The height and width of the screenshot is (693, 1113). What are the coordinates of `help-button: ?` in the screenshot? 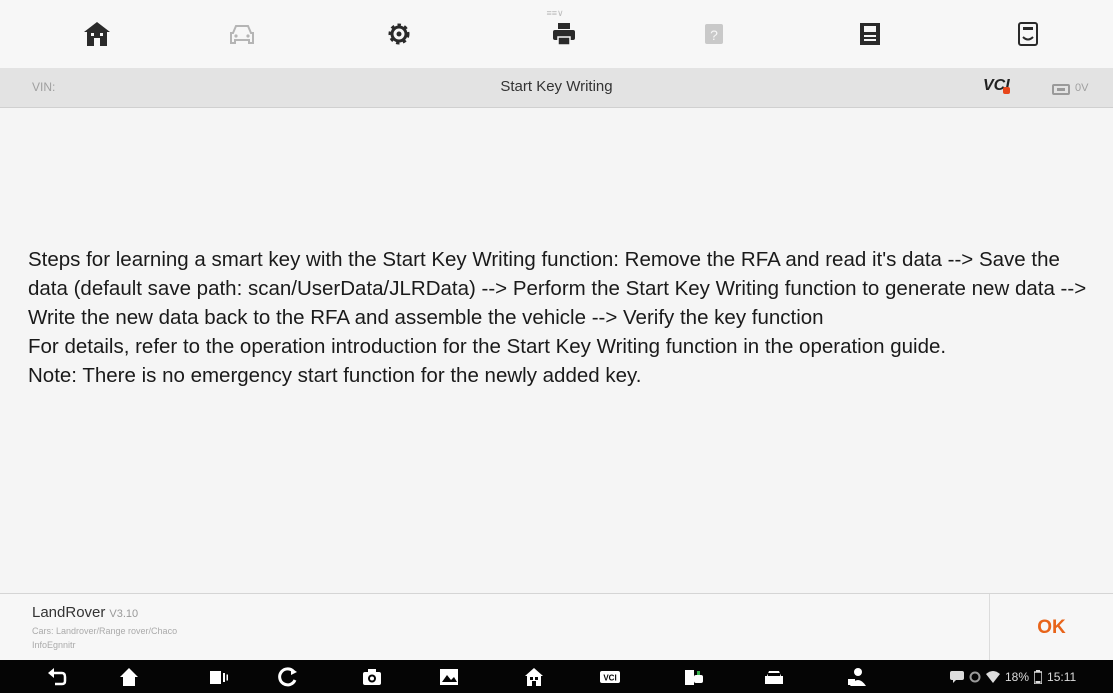 It's located at (714, 34).